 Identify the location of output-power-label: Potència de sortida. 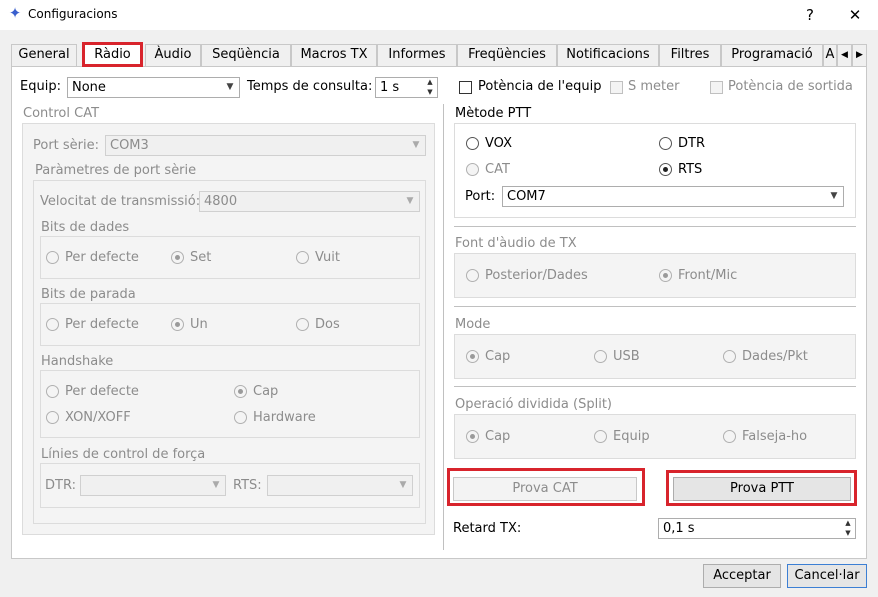
(790, 86).